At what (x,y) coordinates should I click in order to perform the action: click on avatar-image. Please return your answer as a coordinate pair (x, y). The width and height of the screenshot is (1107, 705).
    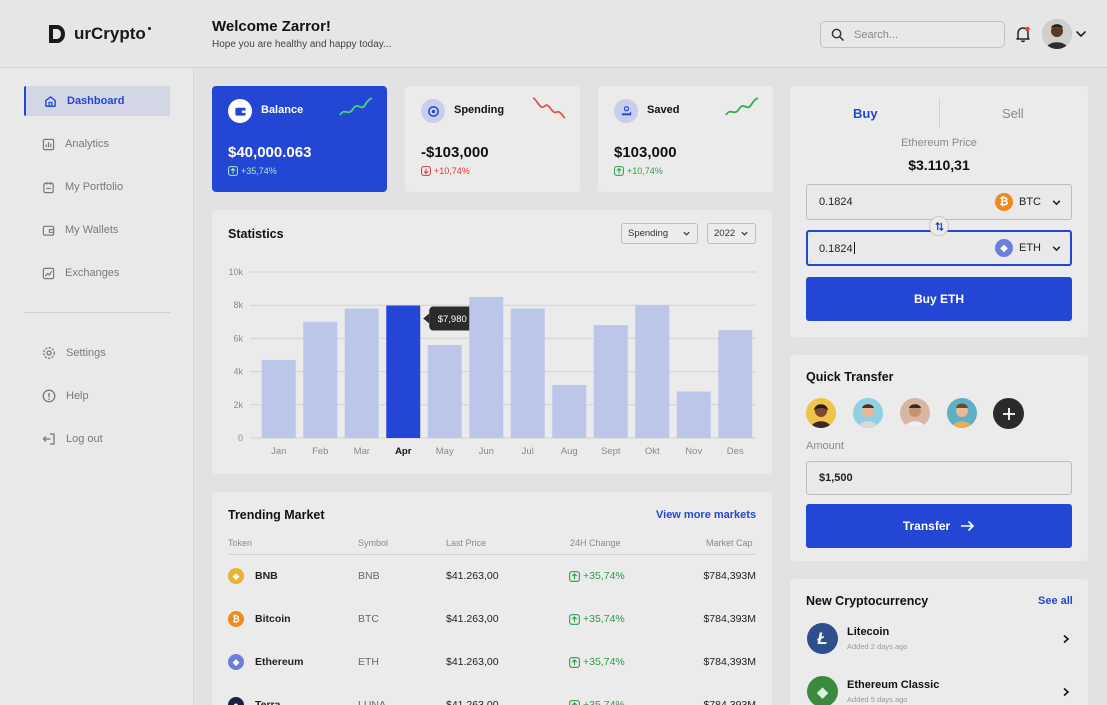
    Looking at the image, I should click on (821, 416).